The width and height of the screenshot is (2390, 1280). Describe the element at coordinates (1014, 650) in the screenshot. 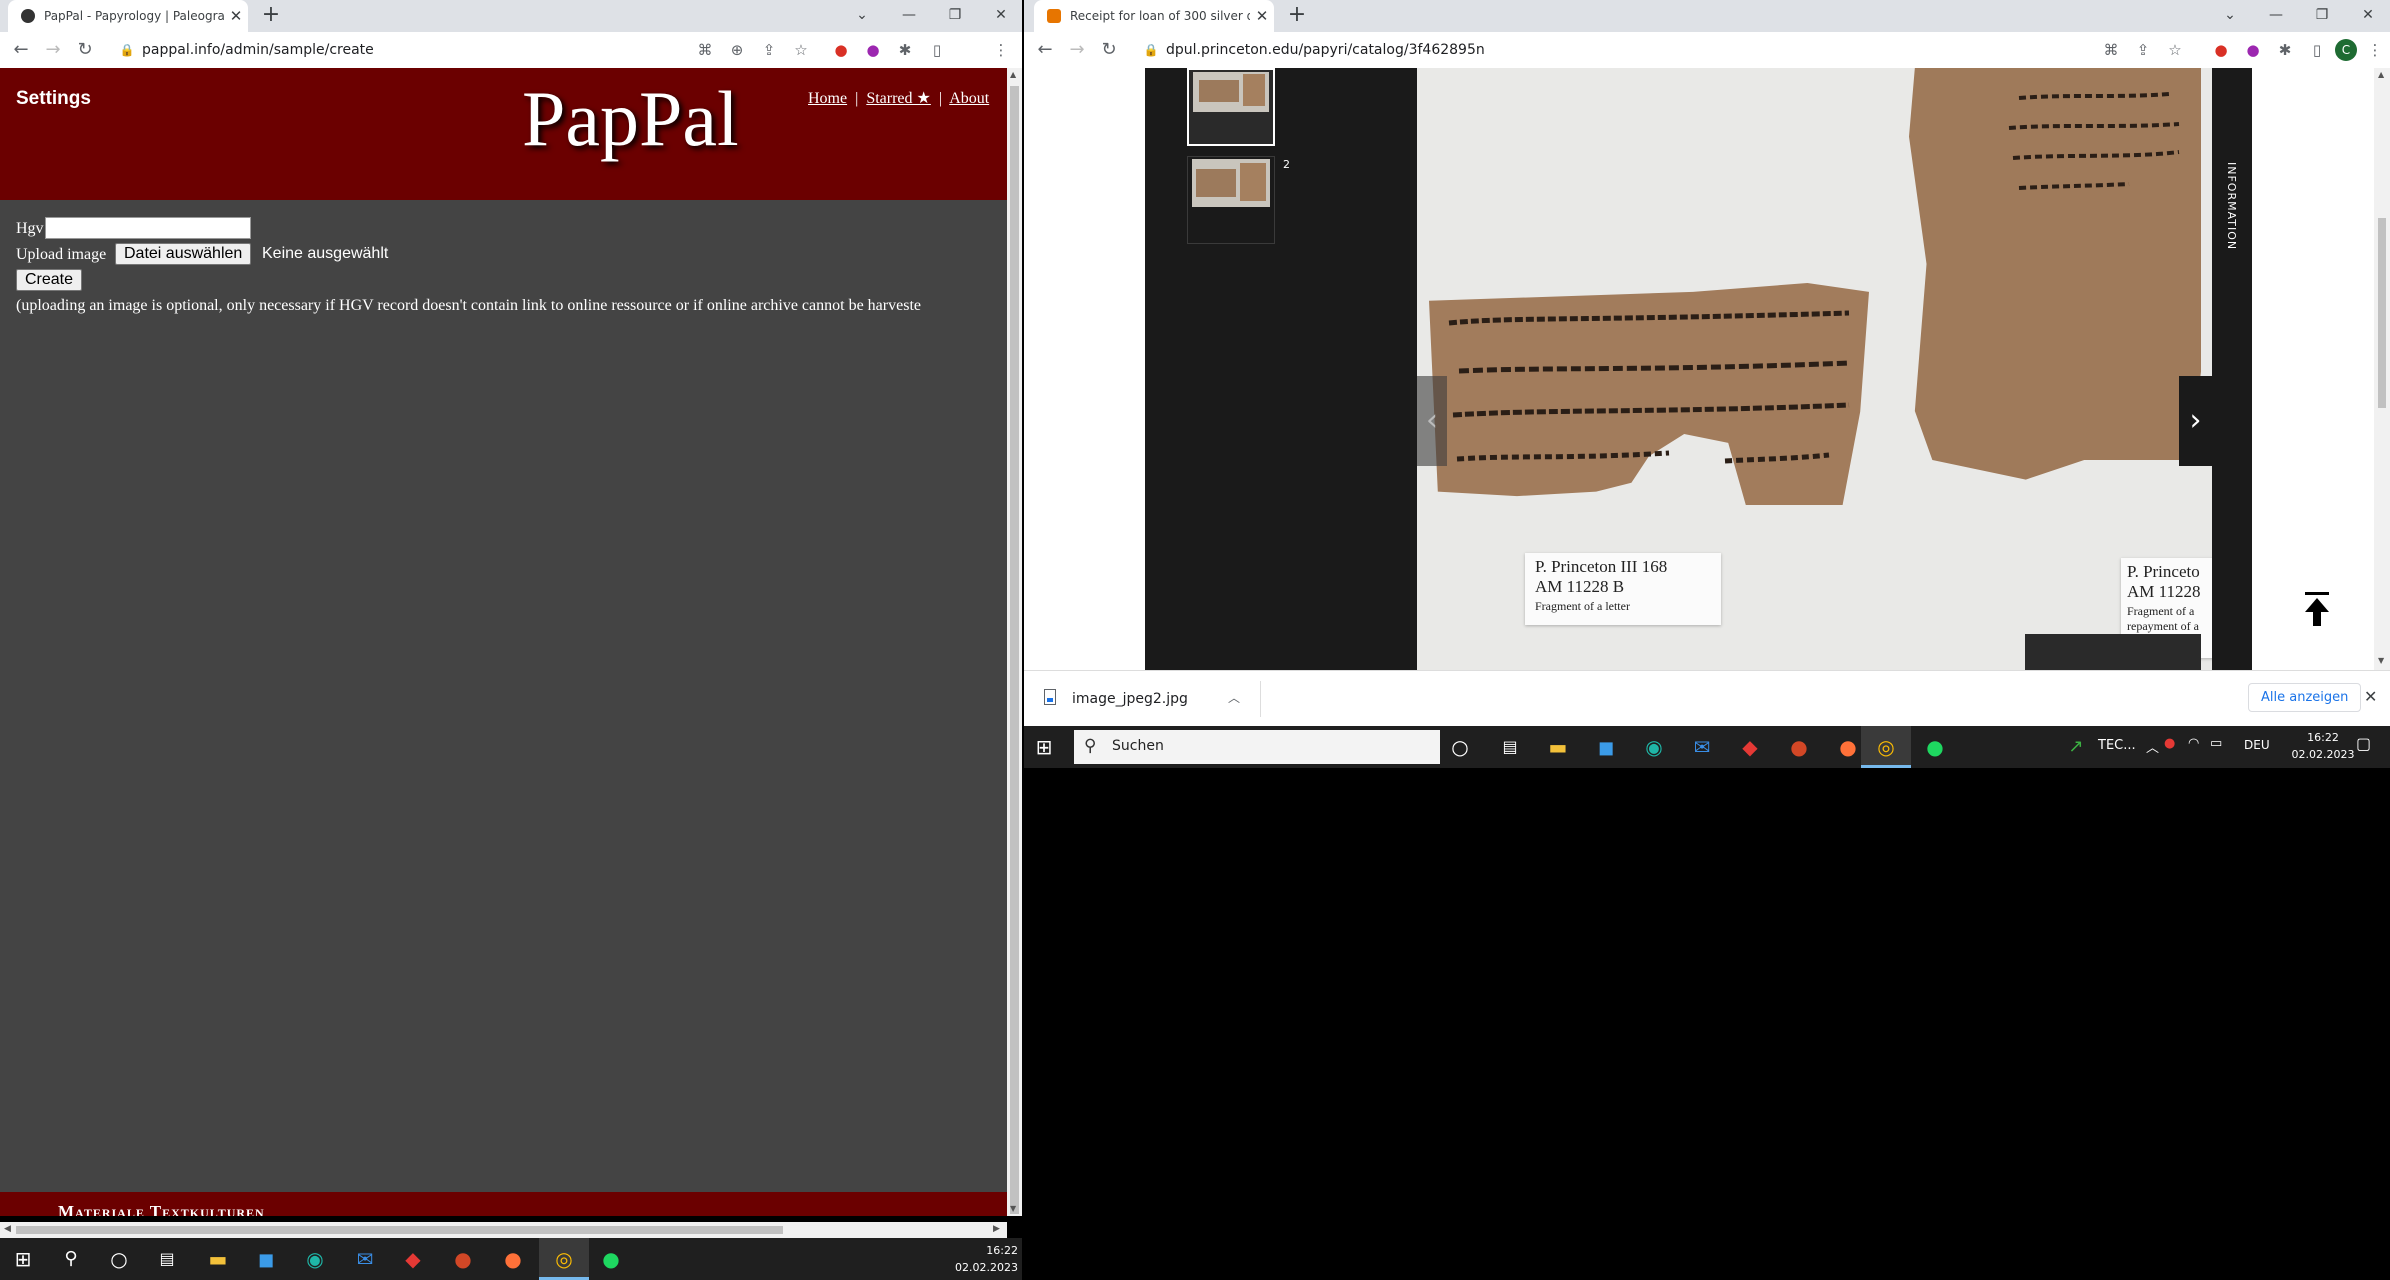

I see `left-scroll-thumb` at that location.